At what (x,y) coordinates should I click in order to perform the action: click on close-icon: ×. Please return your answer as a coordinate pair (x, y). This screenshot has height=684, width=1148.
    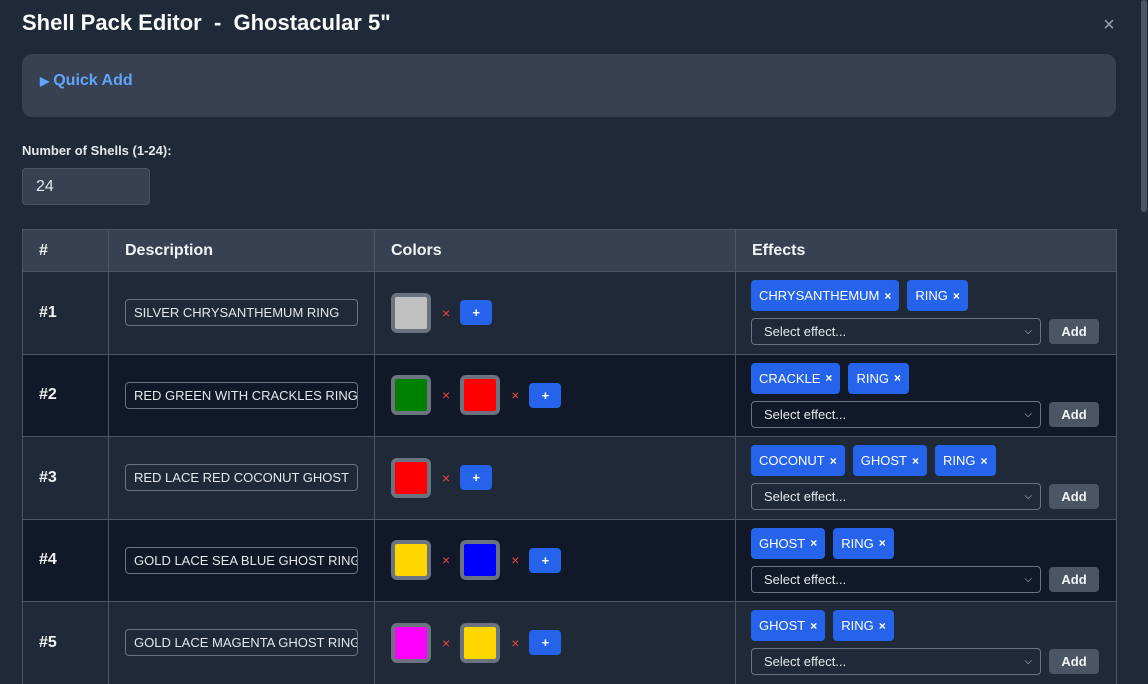
    Looking at the image, I should click on (1109, 25).